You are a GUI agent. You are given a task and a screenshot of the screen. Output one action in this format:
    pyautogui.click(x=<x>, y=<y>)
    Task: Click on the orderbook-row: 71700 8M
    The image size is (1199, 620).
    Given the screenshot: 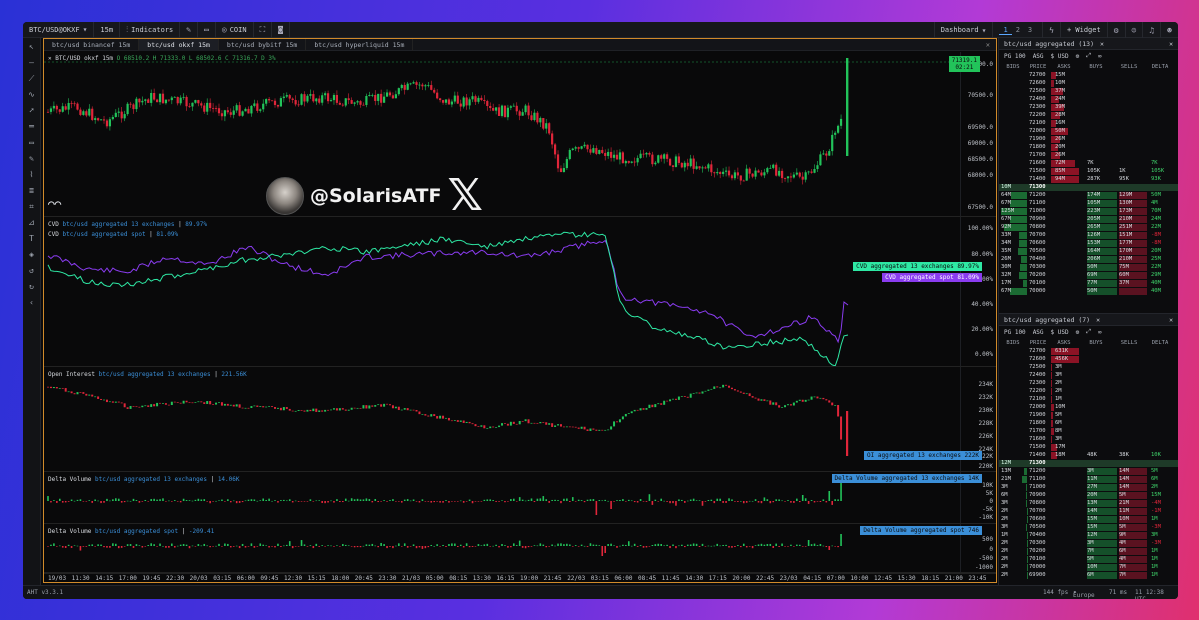 What is the action you would take?
    pyautogui.click(x=1088, y=431)
    